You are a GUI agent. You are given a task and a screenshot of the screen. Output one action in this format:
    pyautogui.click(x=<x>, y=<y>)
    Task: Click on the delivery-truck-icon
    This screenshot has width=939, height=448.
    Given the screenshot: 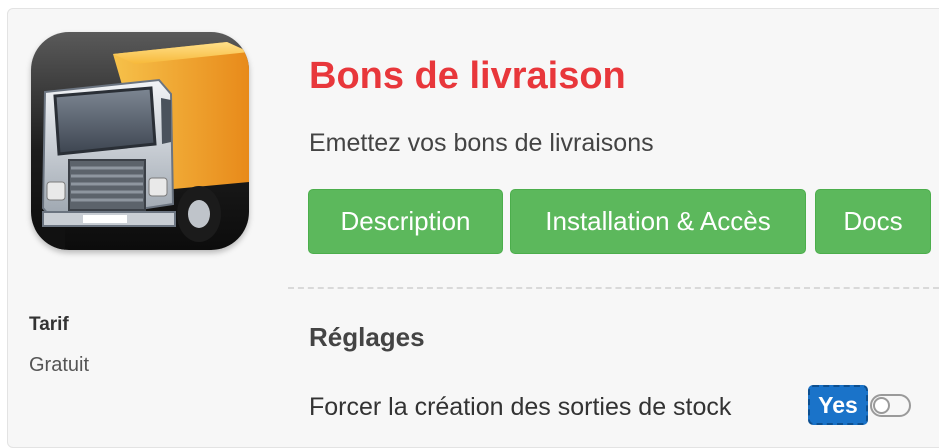 What is the action you would take?
    pyautogui.click(x=140, y=141)
    